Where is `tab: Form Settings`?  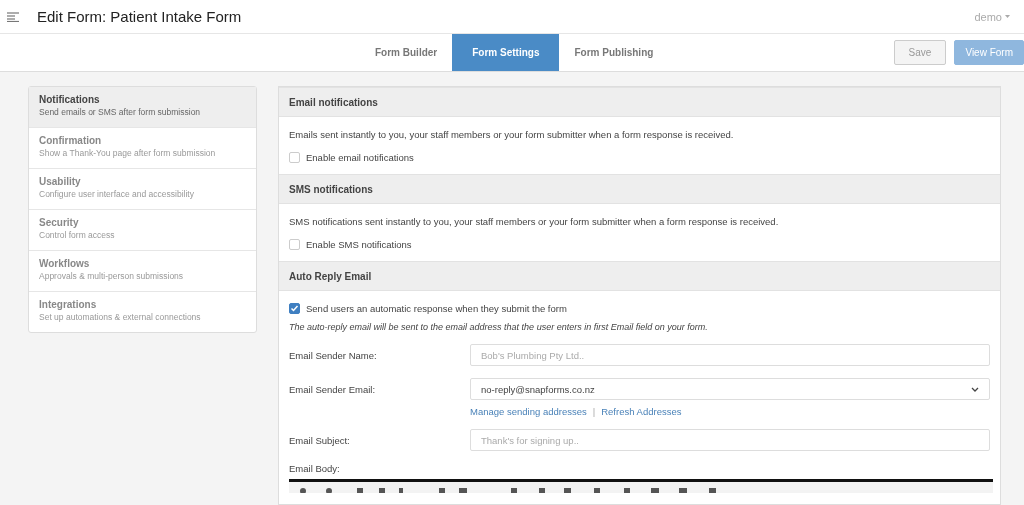
tab: Form Settings is located at coordinates (506, 52).